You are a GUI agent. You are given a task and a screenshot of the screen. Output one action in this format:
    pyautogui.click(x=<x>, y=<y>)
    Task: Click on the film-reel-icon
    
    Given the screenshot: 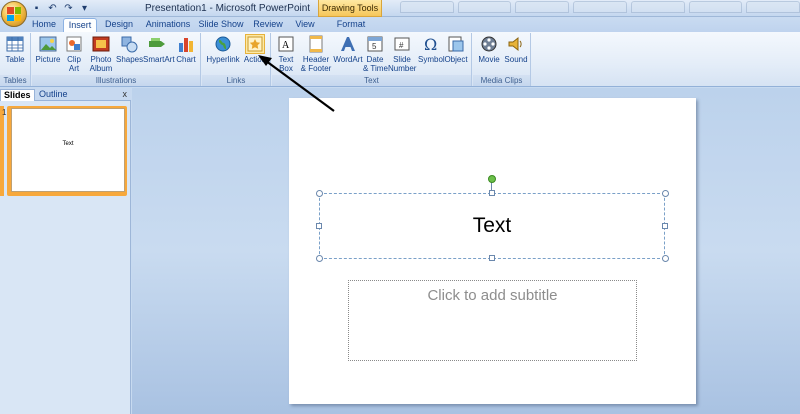 What is the action you would take?
    pyautogui.click(x=489, y=44)
    